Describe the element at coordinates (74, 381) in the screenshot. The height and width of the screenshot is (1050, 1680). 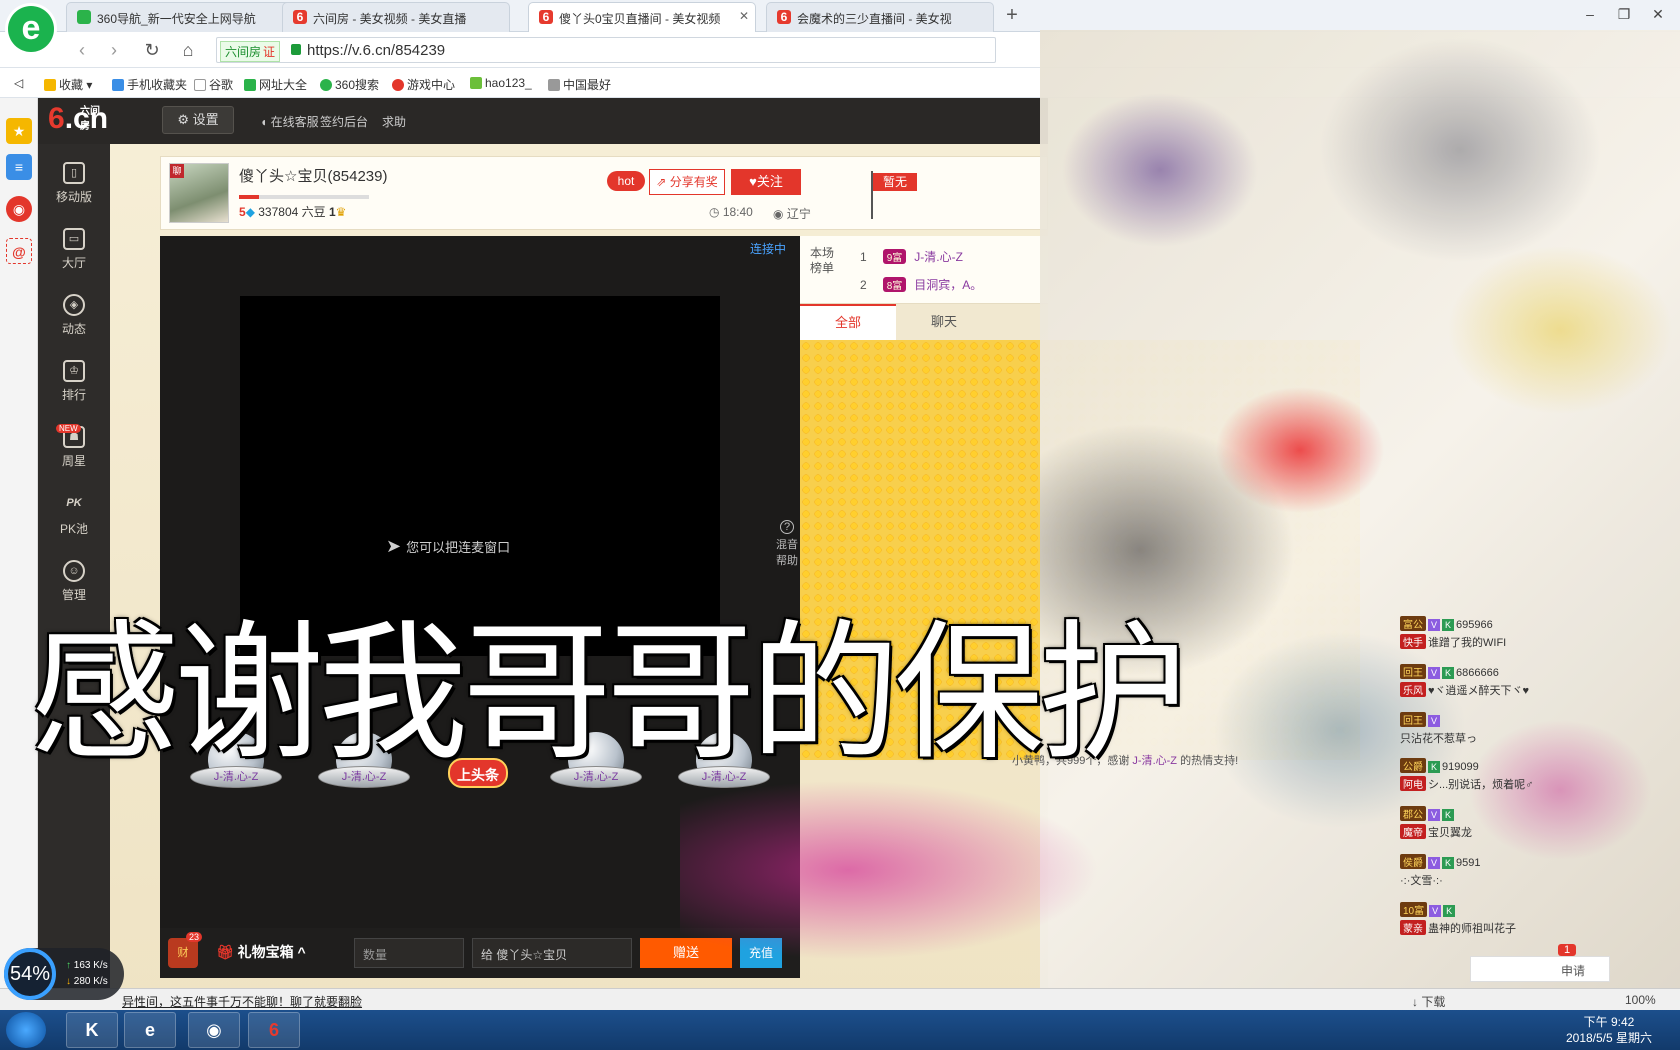
I see `nav-rank: ♔ 排行` at that location.